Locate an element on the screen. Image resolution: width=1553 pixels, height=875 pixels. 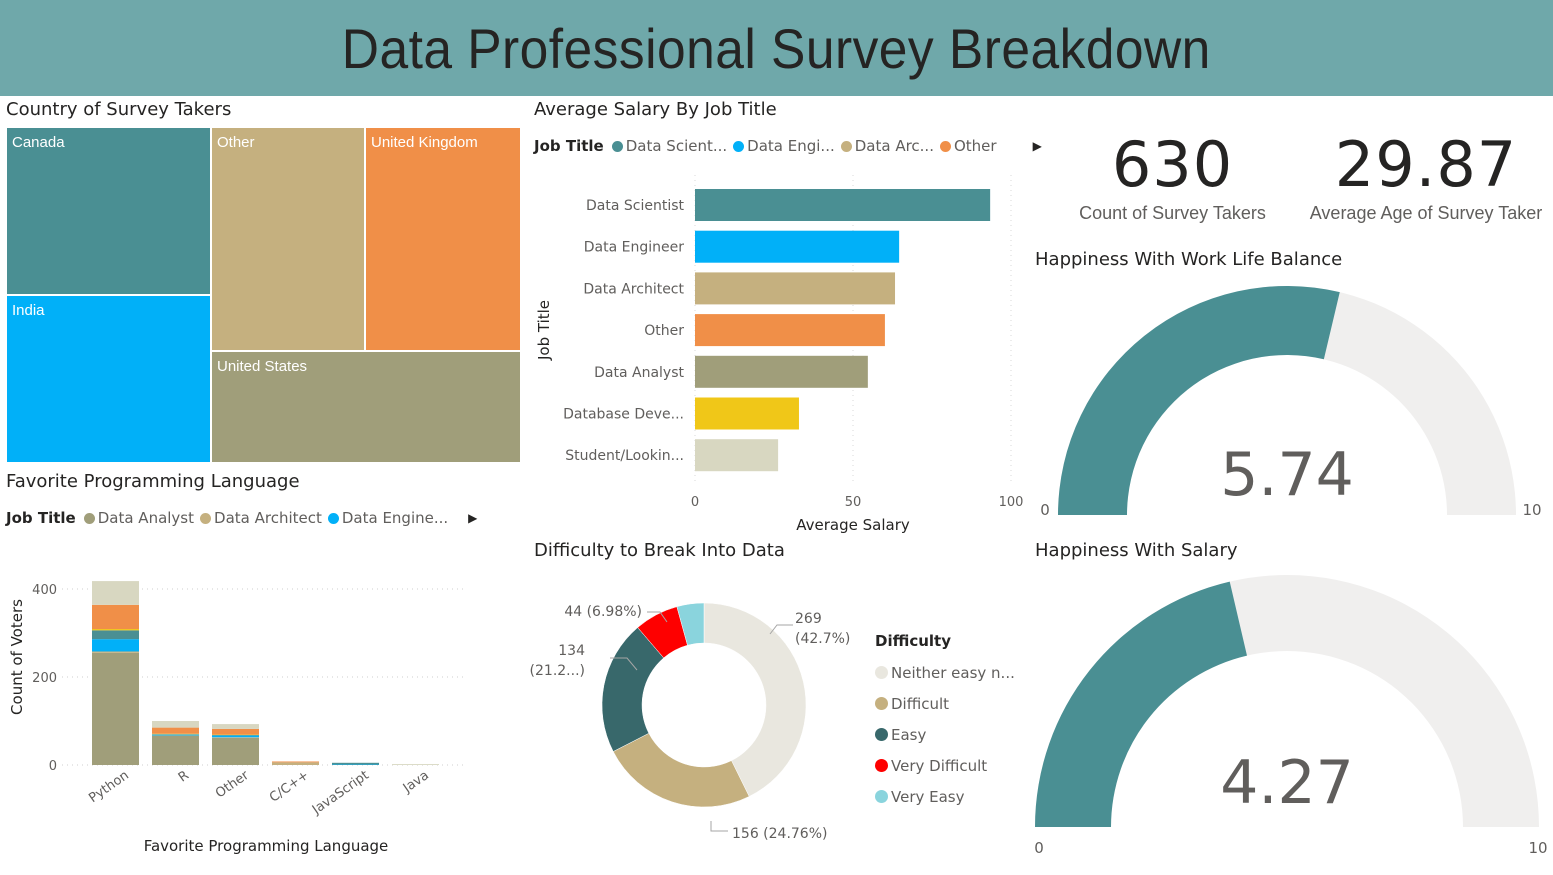
legend-label: Easy is located at coordinates (909, 734).